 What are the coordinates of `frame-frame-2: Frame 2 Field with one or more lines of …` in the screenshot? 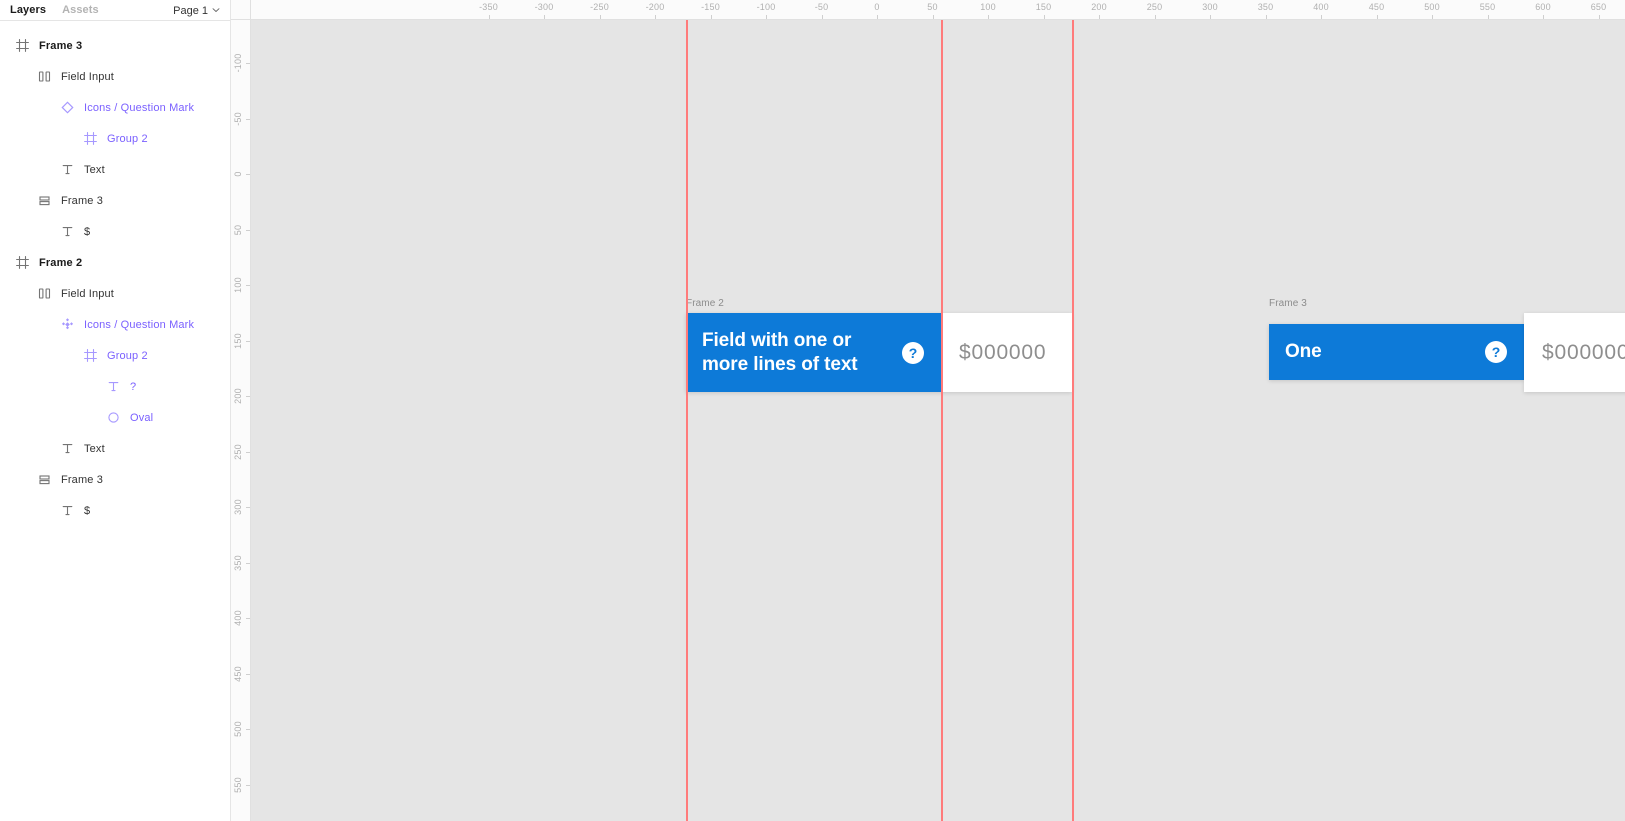 It's located at (879, 345).